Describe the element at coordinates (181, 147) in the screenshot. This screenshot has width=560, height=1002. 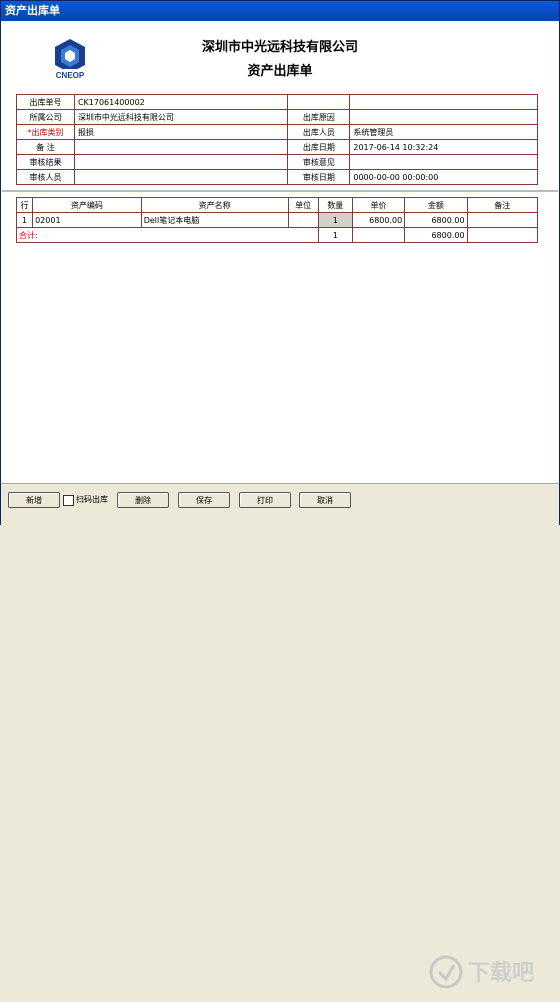
I see `remark-field` at that location.